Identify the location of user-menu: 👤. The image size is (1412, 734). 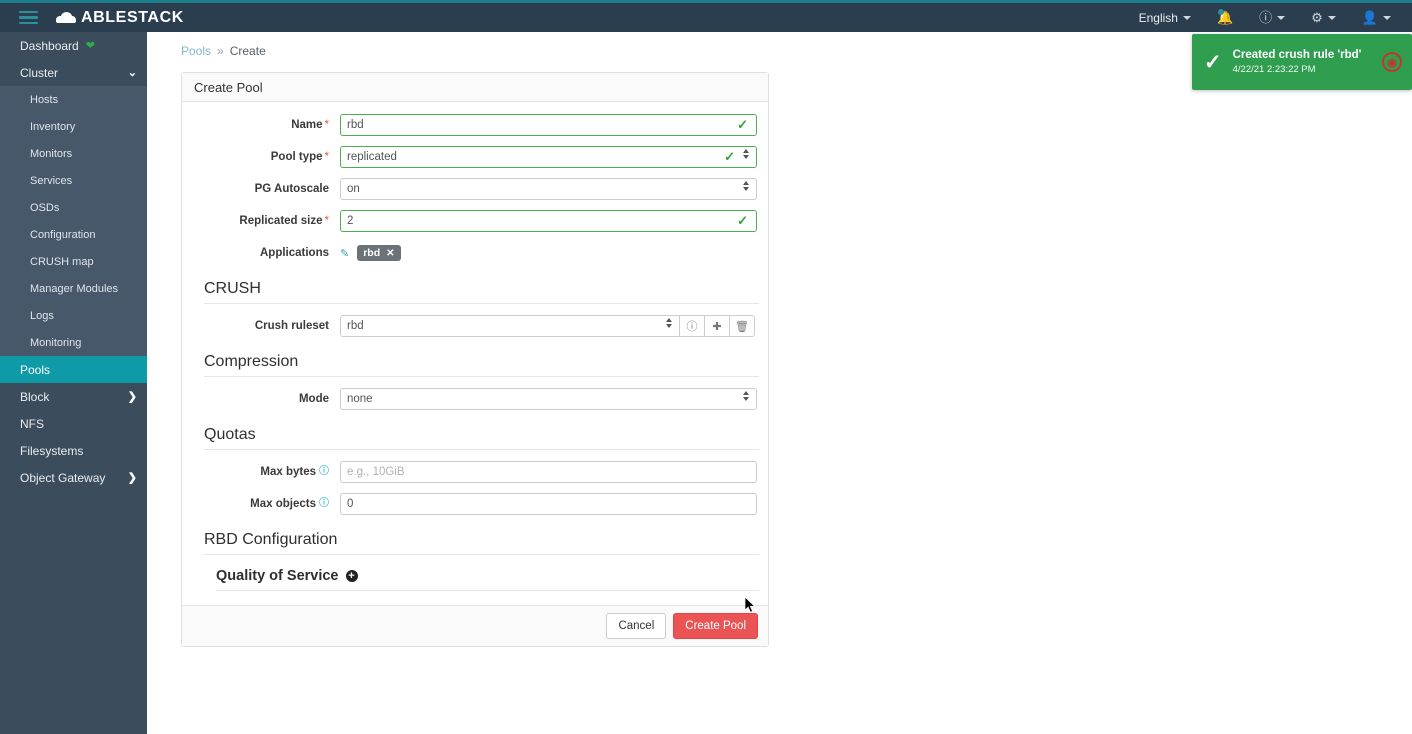
(1376, 17).